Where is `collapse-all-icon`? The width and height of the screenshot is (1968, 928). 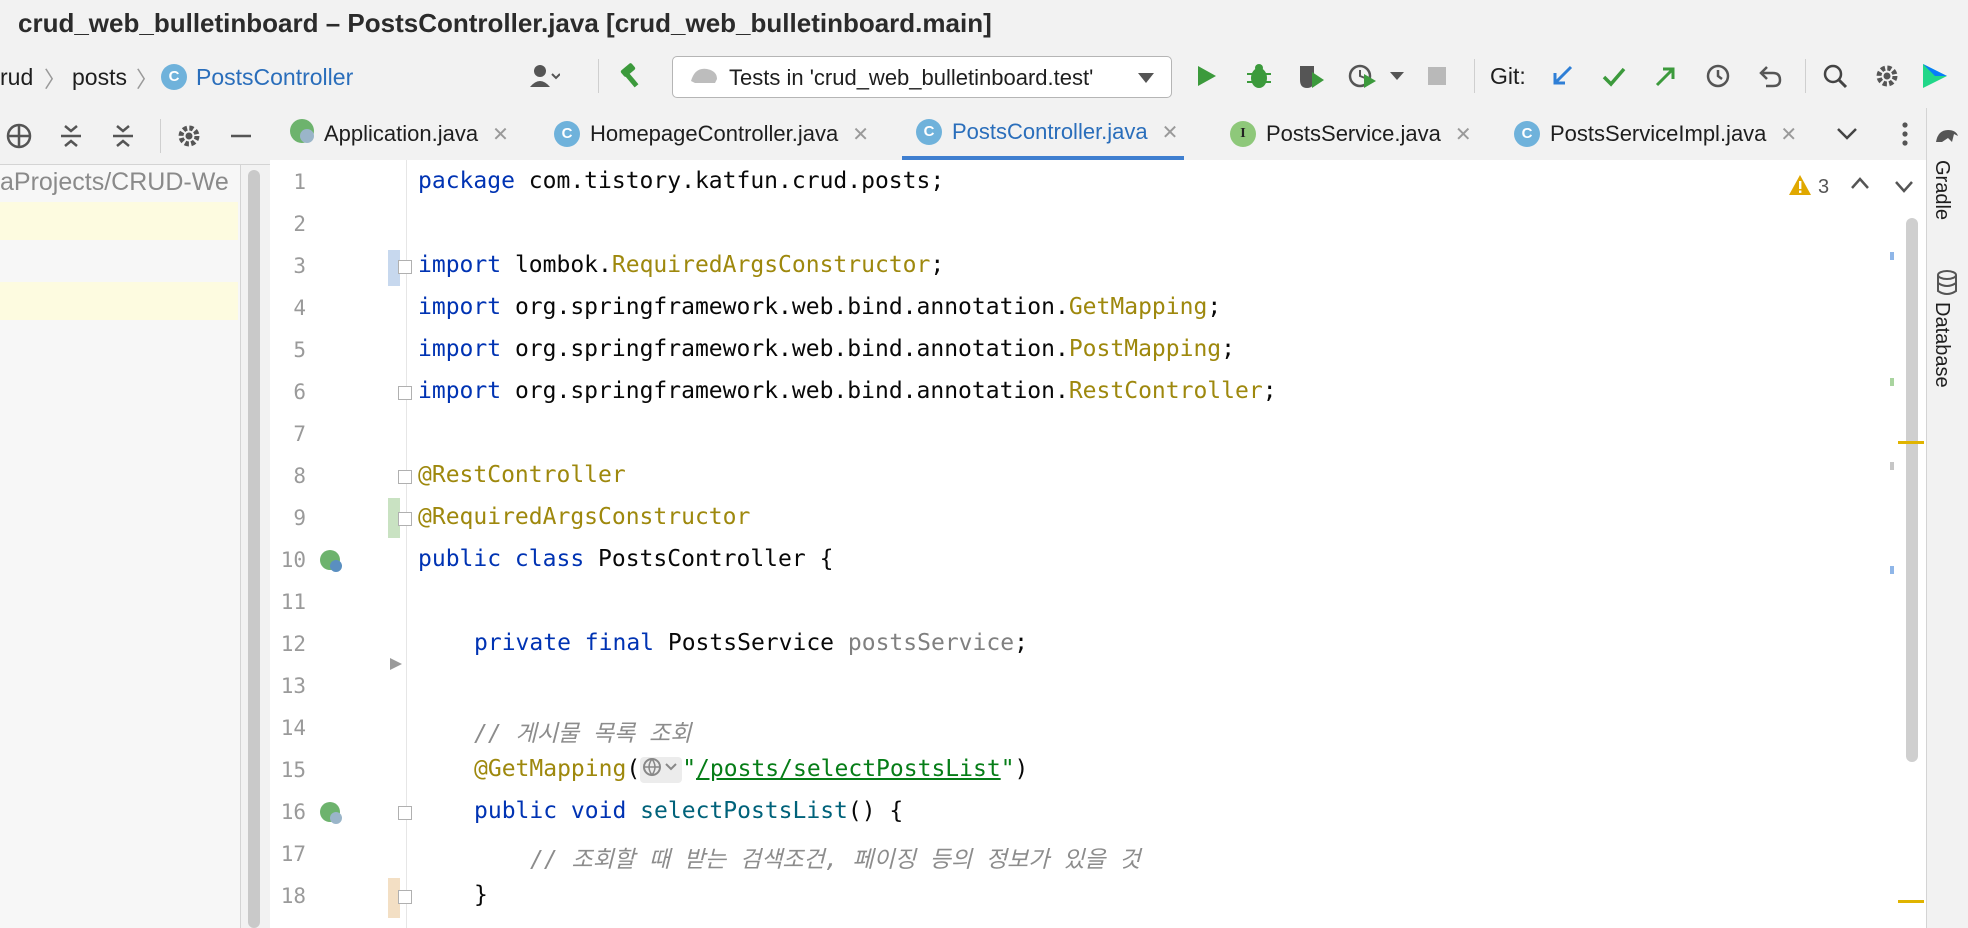
collapse-all-icon is located at coordinates (123, 136).